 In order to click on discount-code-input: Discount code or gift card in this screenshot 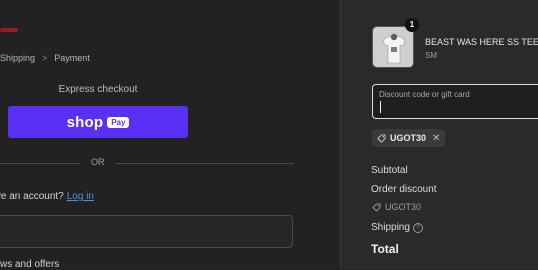, I will do `click(455, 101)`.